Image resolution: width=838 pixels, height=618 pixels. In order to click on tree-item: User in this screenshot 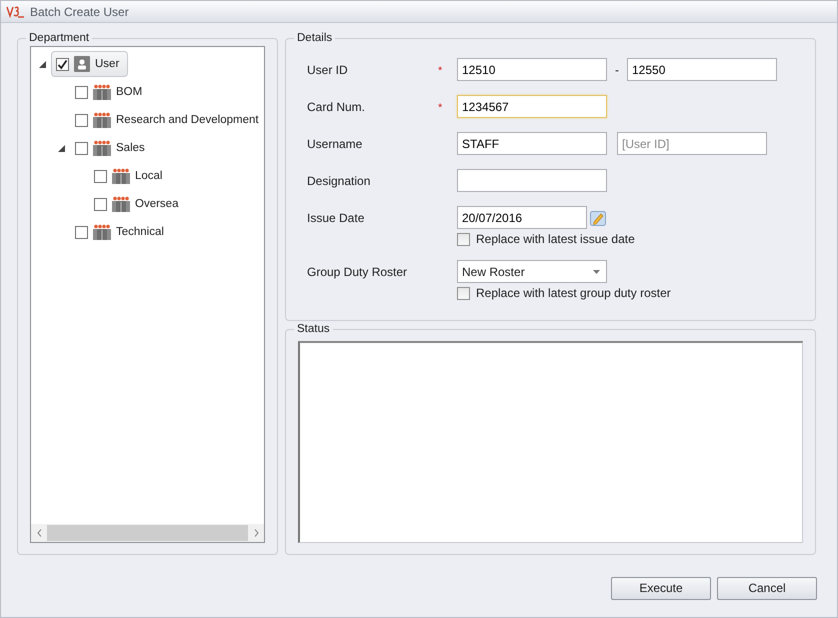, I will do `click(89, 64)`.